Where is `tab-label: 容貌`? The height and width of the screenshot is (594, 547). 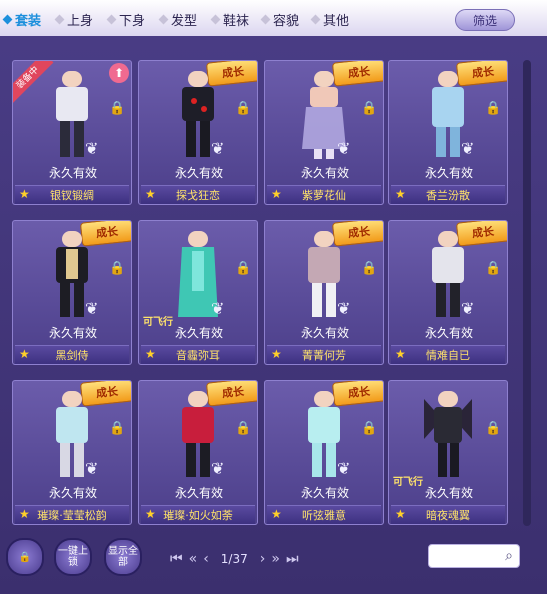 tab-label: 容貌 is located at coordinates (286, 21).